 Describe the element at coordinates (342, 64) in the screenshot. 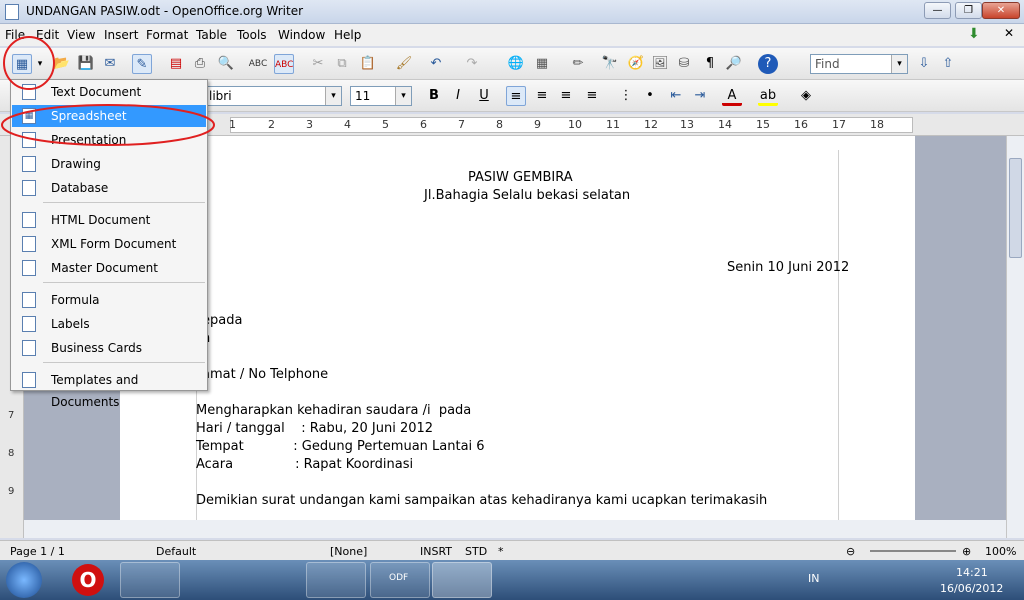

I see `copy-icon: ⧉` at that location.